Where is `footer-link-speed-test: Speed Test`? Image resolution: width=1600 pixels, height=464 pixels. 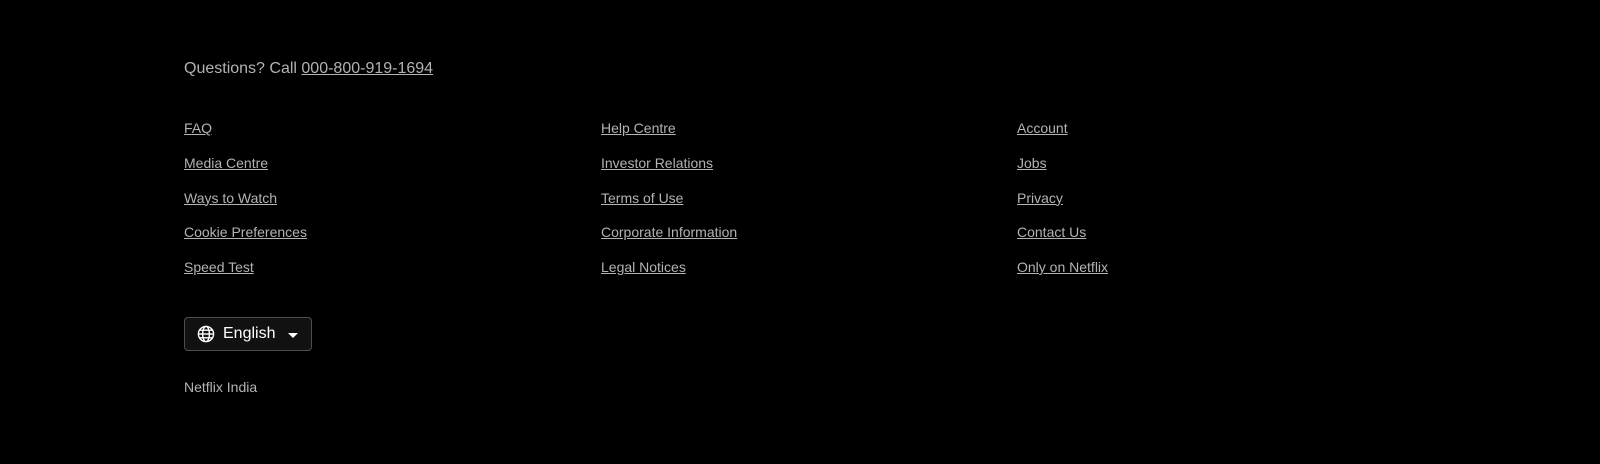 footer-link-speed-test: Speed Test is located at coordinates (245, 267).